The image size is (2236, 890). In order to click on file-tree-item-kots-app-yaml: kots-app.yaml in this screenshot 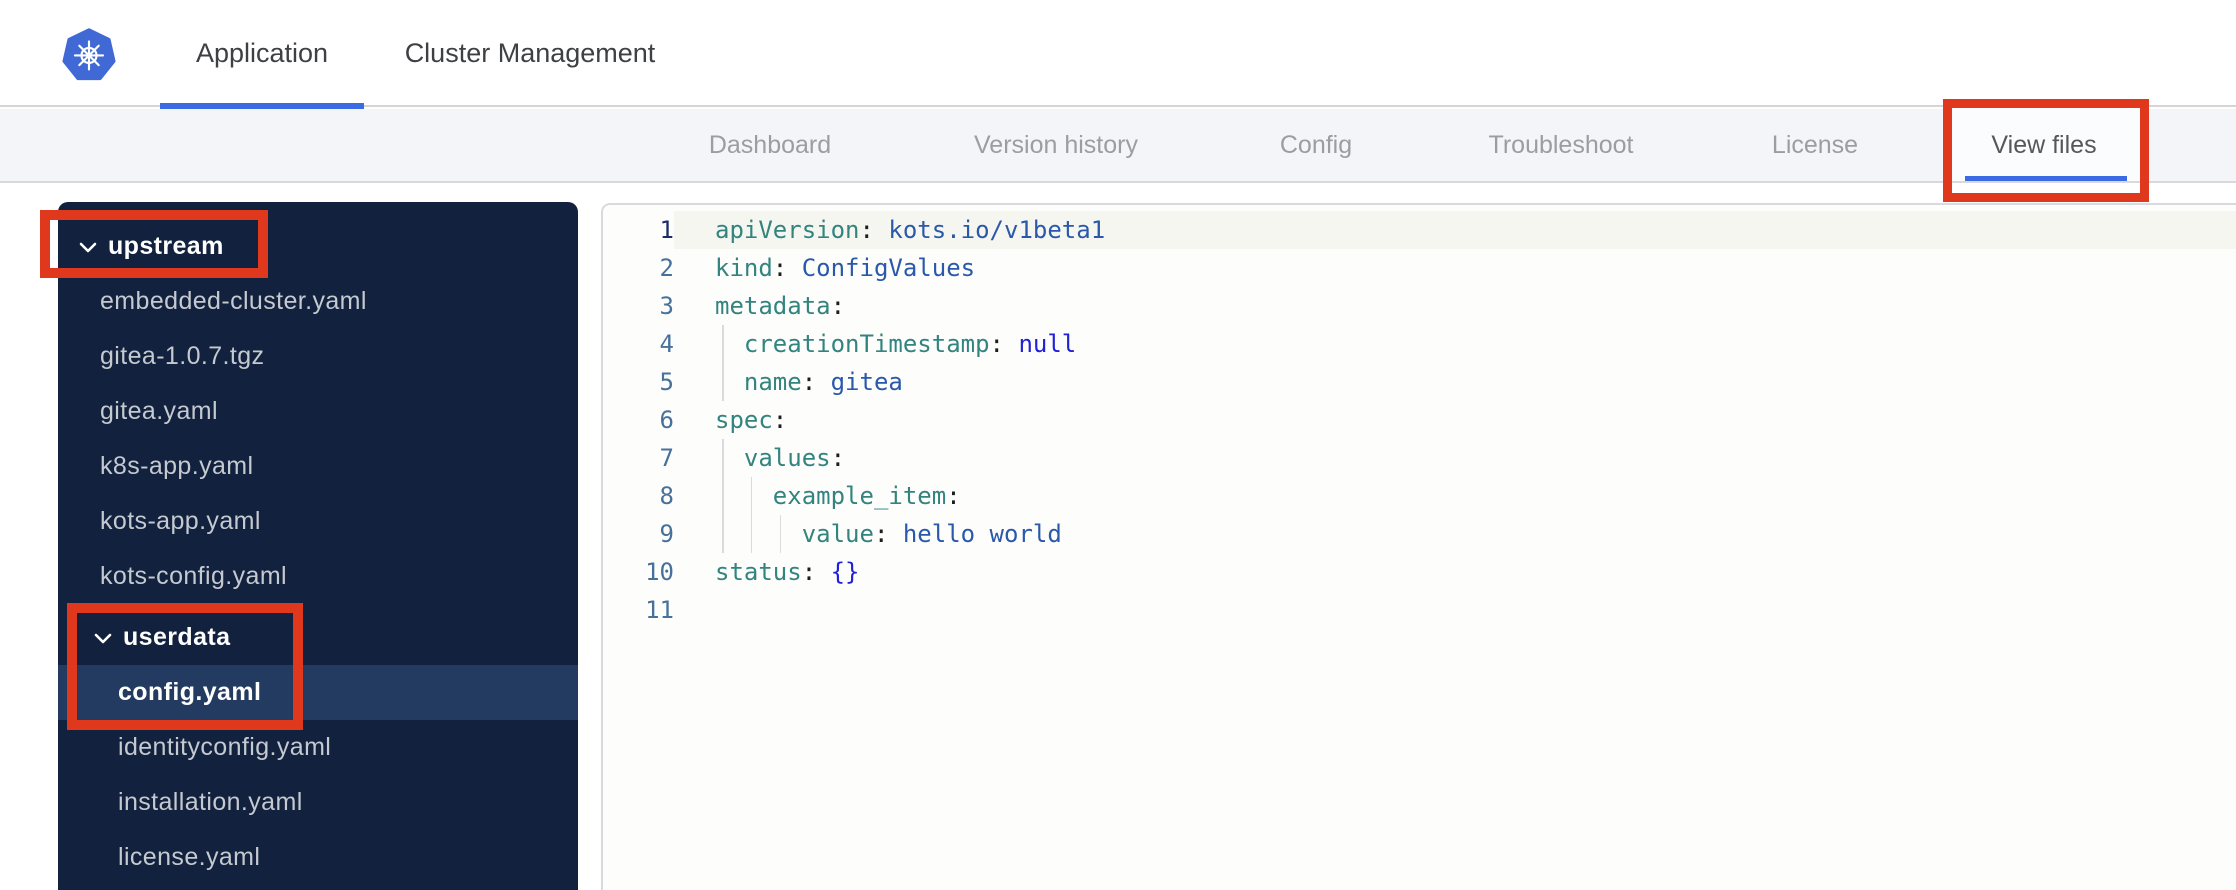, I will do `click(318, 521)`.